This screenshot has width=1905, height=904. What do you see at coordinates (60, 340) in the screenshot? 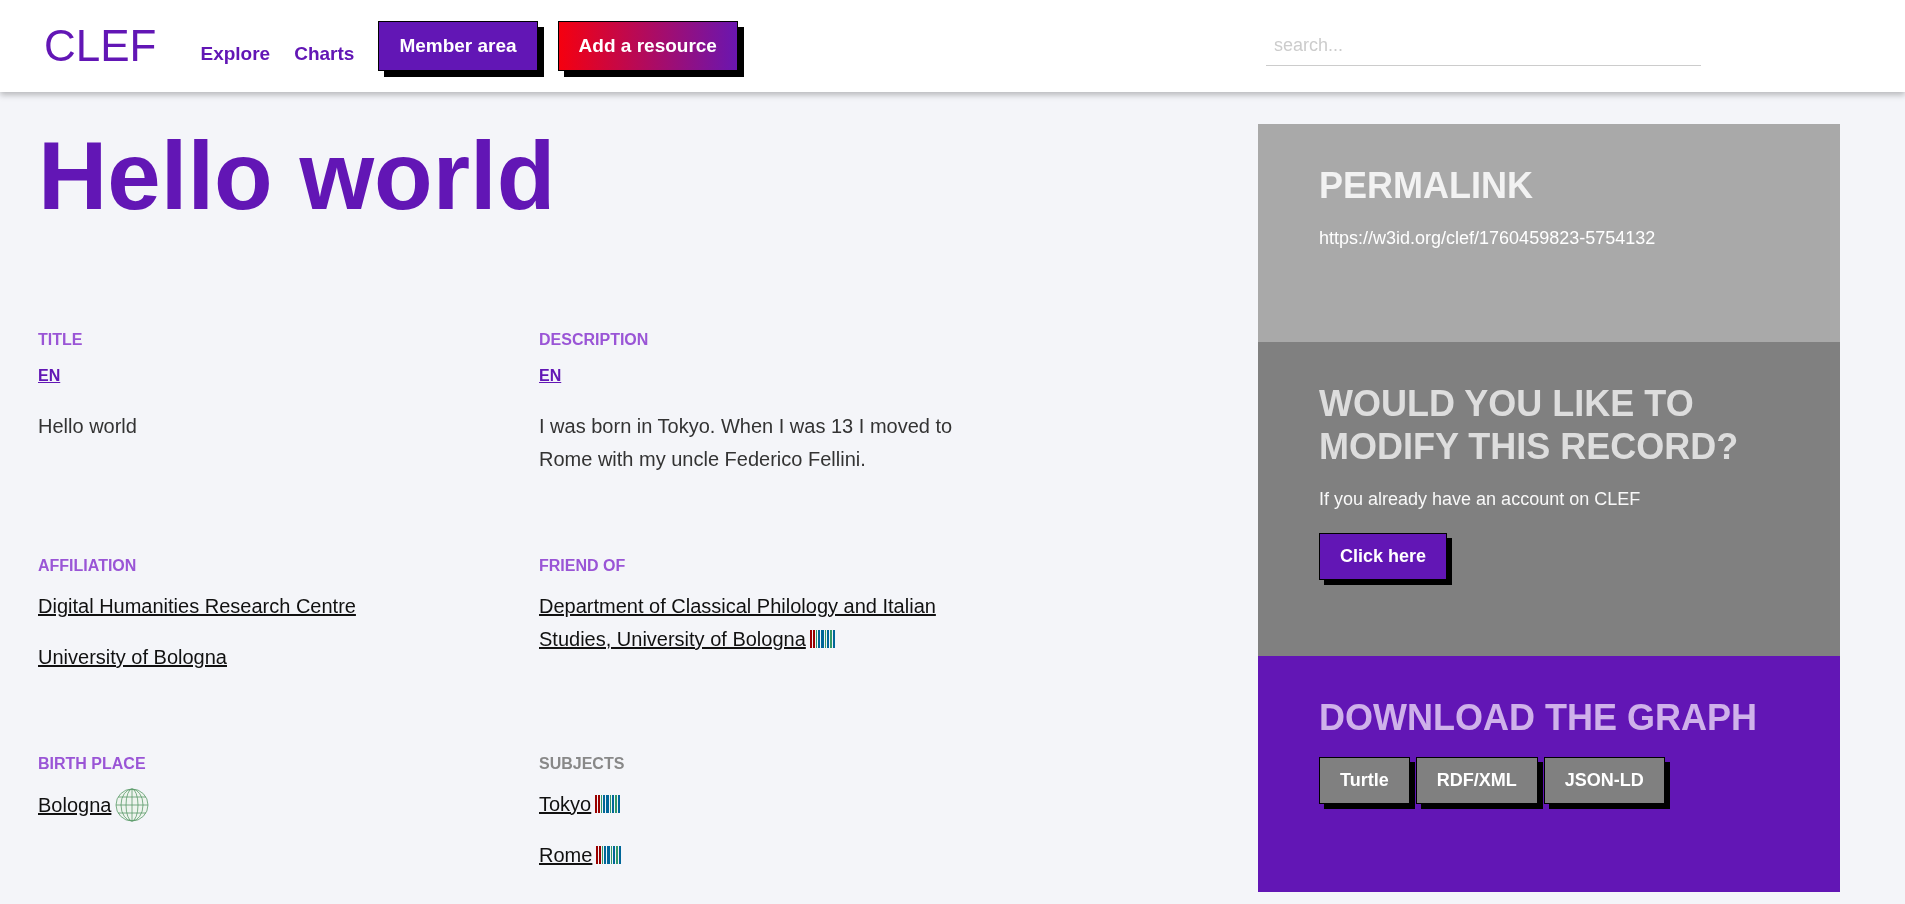
I see `field-label: TITLE` at bounding box center [60, 340].